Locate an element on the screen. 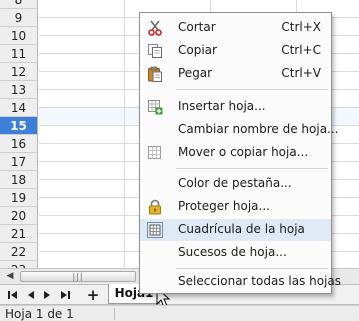  row-header: 12 is located at coordinates (19, 72).